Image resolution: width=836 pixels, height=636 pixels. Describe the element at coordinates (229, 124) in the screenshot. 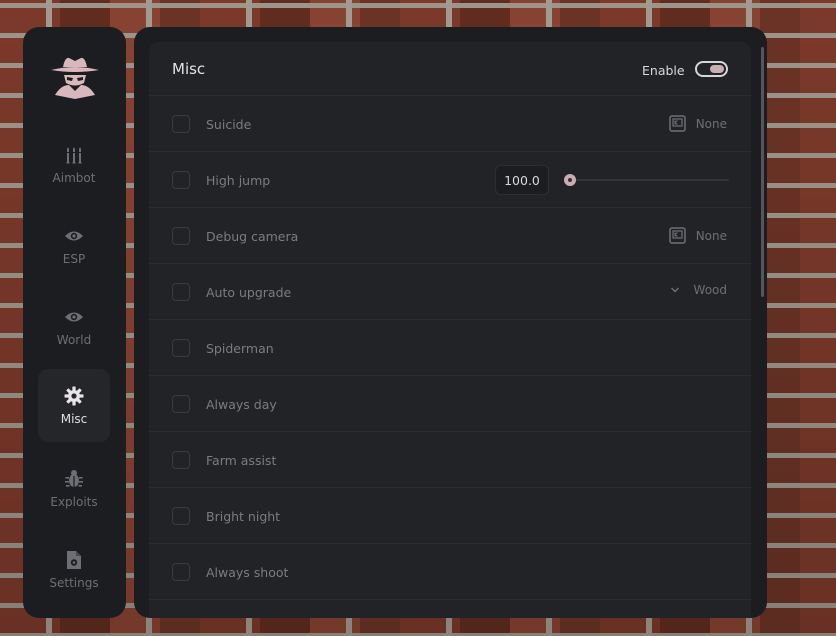

I see `row-label: Suicide` at that location.